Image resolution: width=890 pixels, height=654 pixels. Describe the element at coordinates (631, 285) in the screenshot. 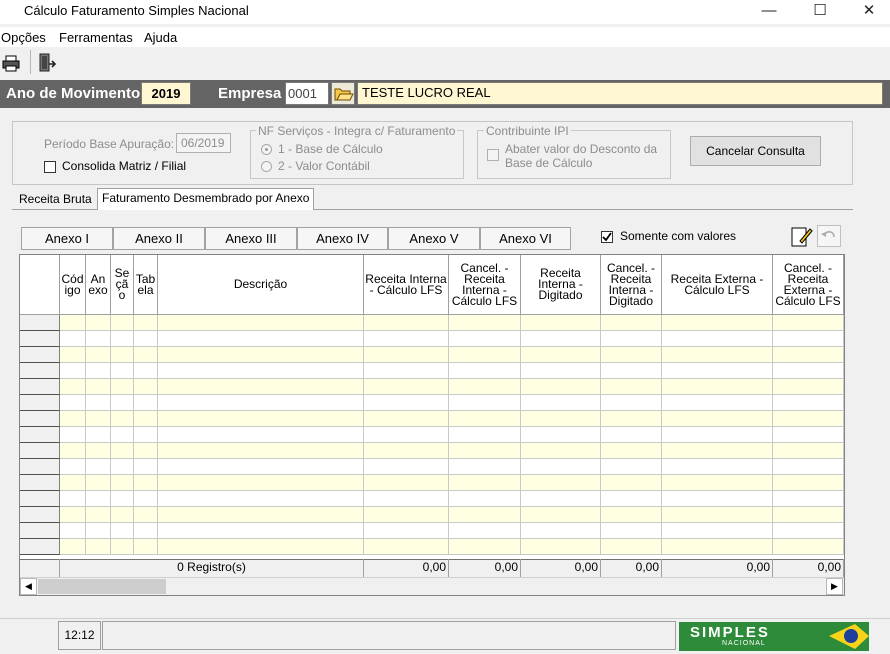

I see `col-cancel-receita-interna-digitado-header: Cancel. - Receita Interna - Digitado` at that location.